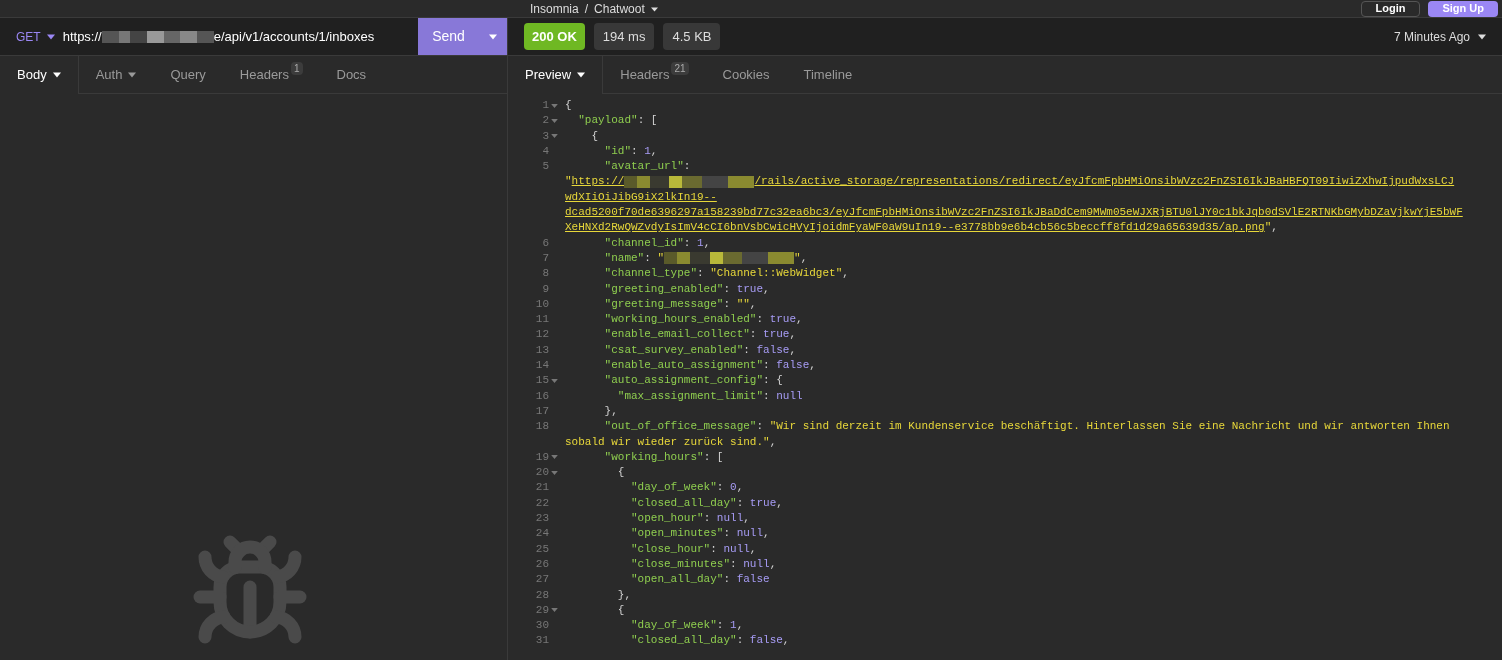 Image resolution: width=1502 pixels, height=660 pixels. I want to click on json-key: "auto_assignment_config", so click(664, 380).